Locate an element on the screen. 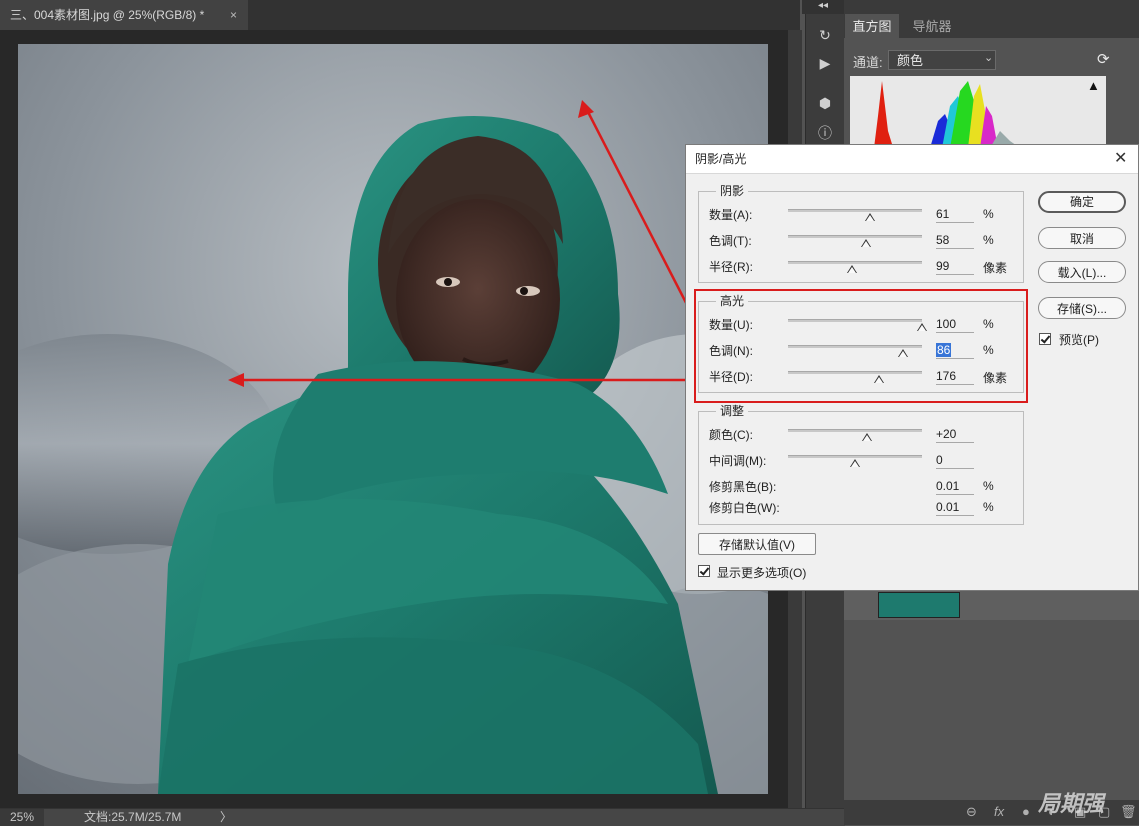 This screenshot has height=826, width=1139. shadow-amount-unit: % is located at coordinates (988, 214).